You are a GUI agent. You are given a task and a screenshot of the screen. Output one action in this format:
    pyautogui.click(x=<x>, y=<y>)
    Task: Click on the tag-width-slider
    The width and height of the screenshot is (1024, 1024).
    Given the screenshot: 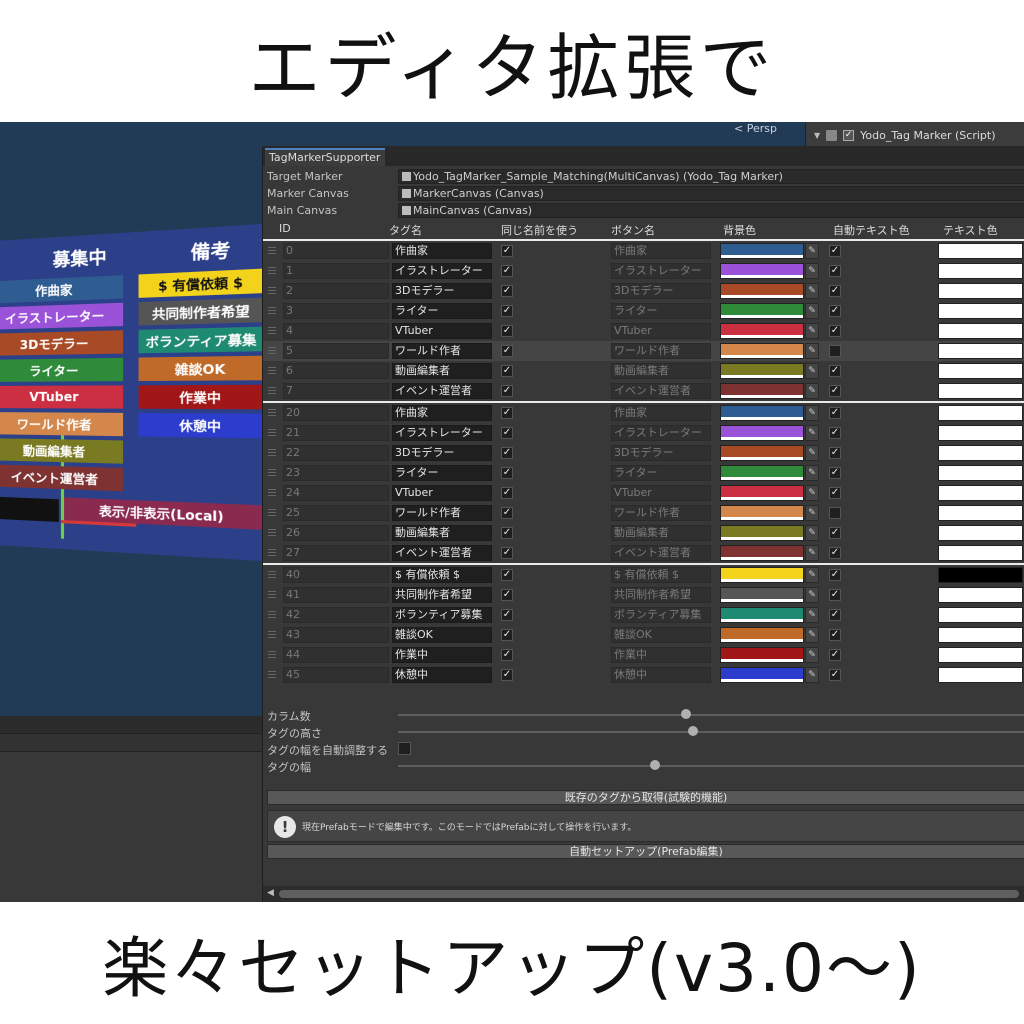 What is the action you would take?
    pyautogui.click(x=711, y=766)
    